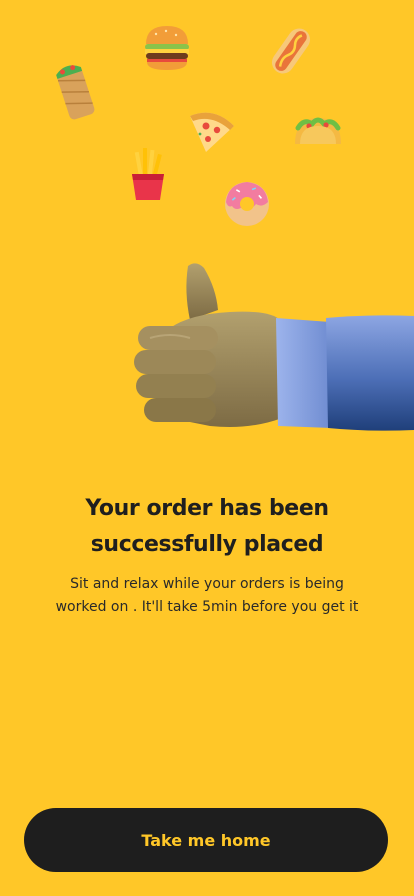 This screenshot has height=896, width=414. Describe the element at coordinates (274, 347) in the screenshot. I see `thumbs-up-illustration` at that location.